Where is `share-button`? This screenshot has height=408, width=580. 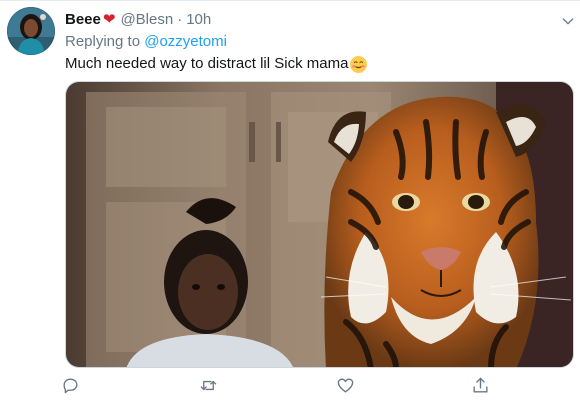
share-button is located at coordinates (480, 388).